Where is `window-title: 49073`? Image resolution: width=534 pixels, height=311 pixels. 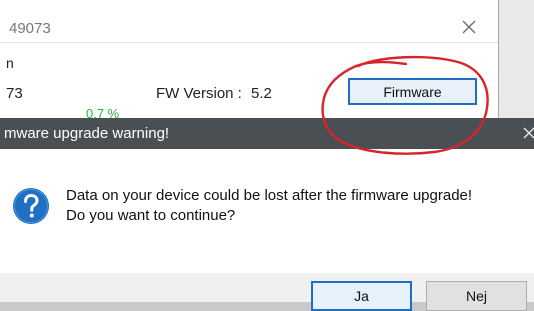 window-title: 49073 is located at coordinates (30, 28).